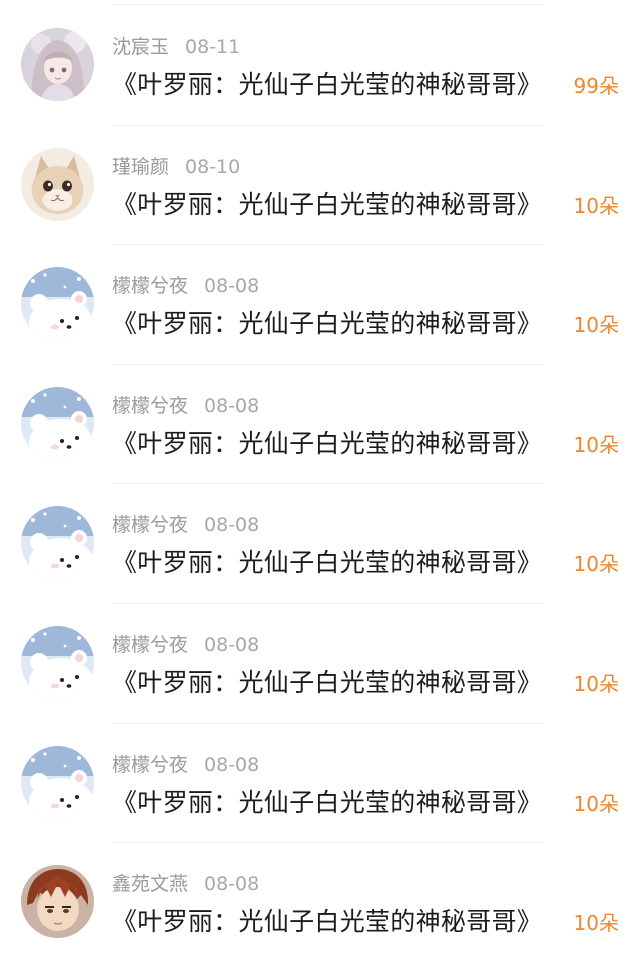 Image resolution: width=640 pixels, height=963 pixels. I want to click on username: 瑾瑜颜, so click(140, 167).